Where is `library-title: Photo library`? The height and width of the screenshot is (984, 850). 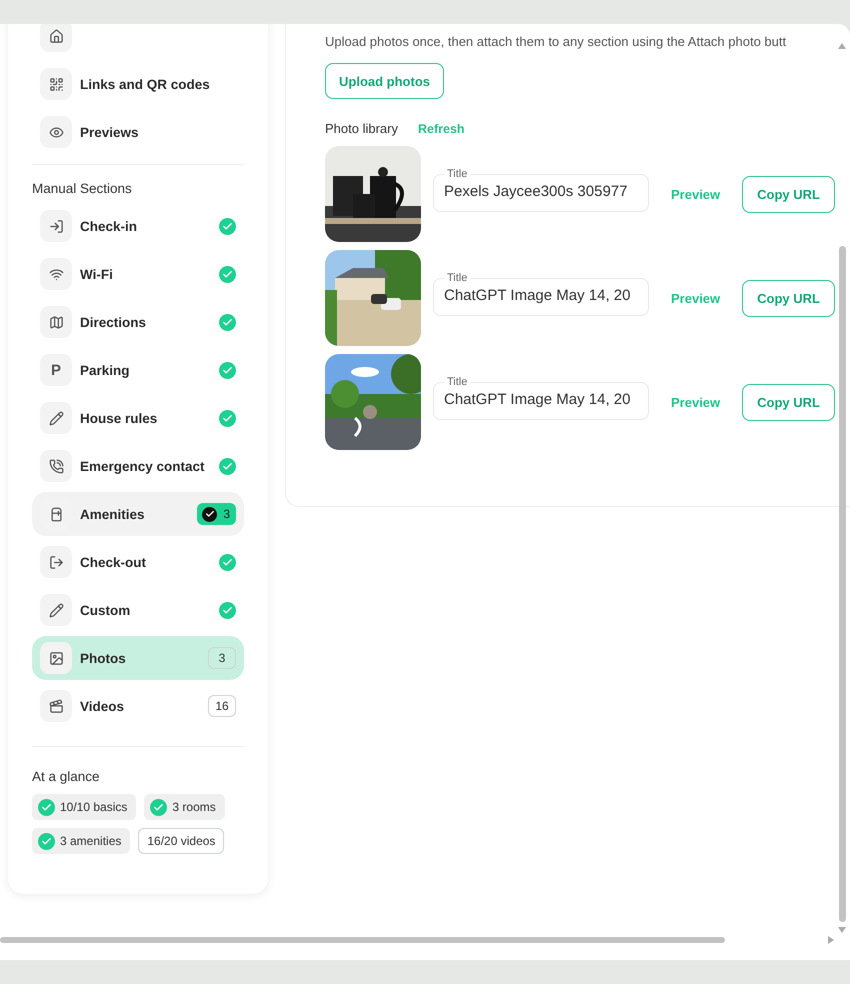 library-title: Photo library is located at coordinates (361, 128).